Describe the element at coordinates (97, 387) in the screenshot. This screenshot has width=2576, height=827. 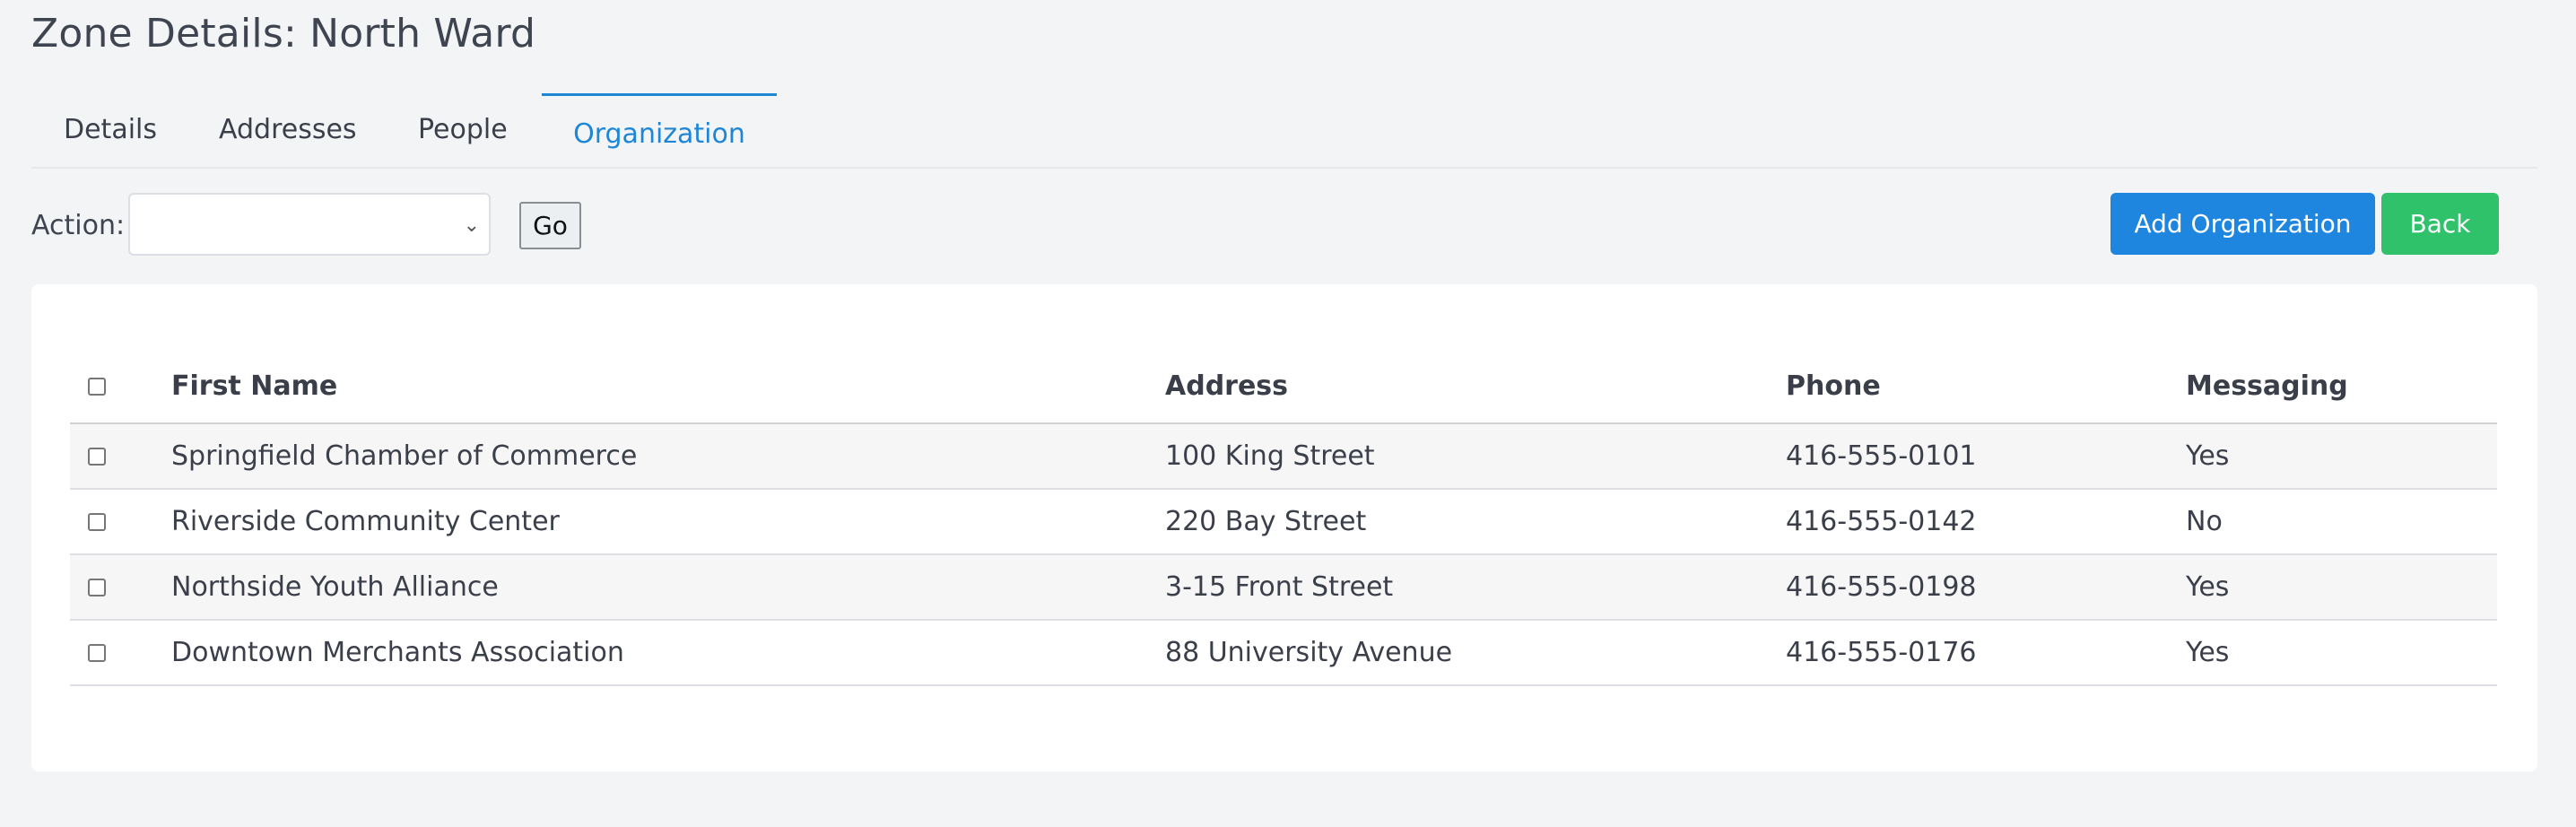
I see `select-all-checkbox` at that location.